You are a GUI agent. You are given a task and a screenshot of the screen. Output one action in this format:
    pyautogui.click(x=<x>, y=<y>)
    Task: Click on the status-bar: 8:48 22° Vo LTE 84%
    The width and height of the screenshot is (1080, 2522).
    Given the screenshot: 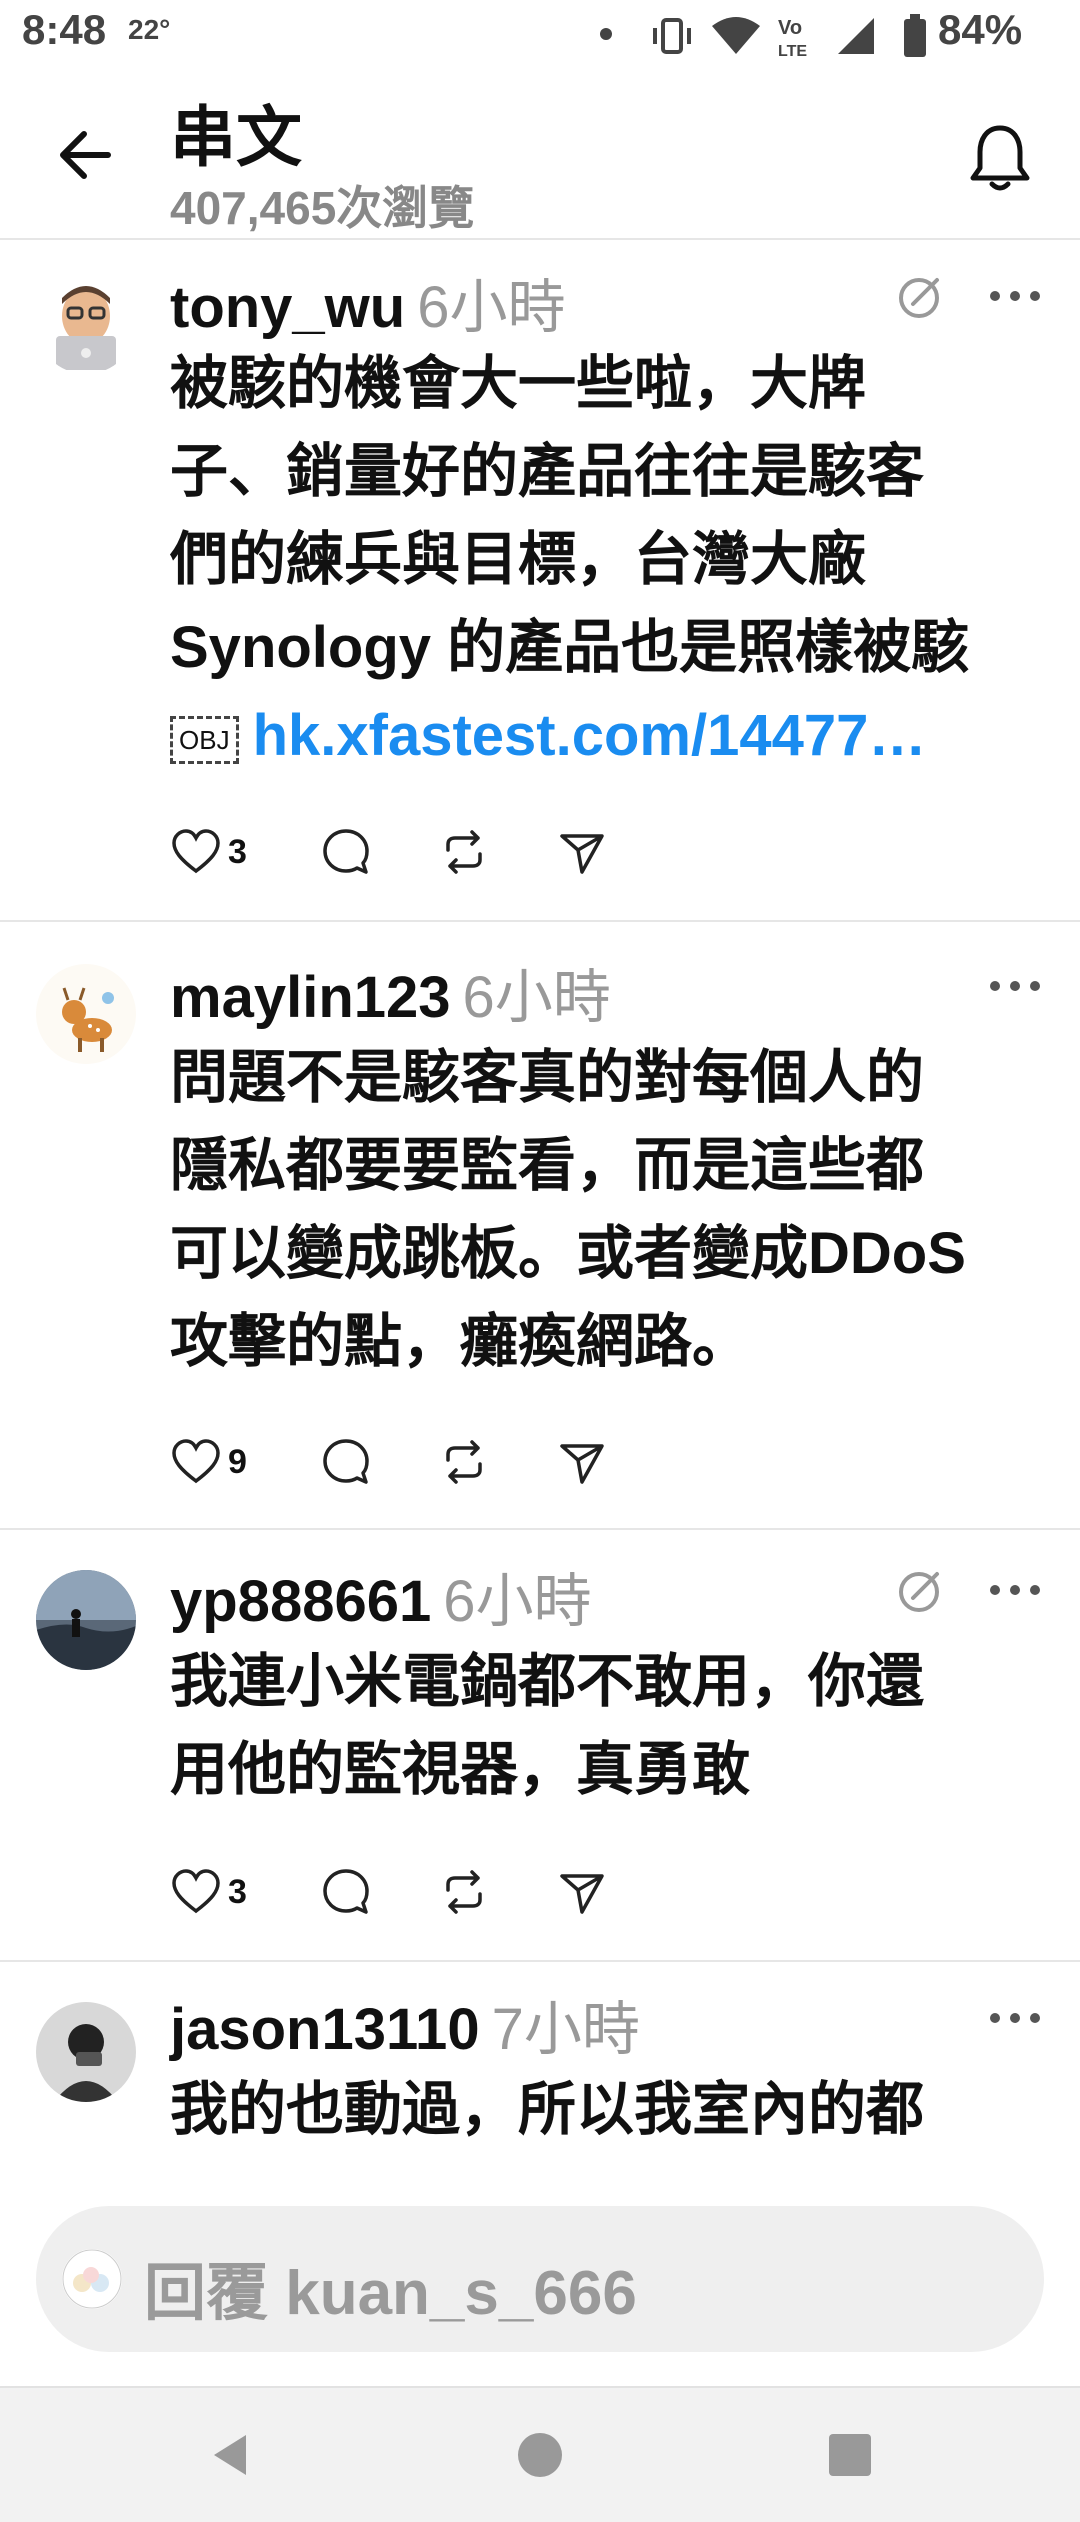 What is the action you would take?
    pyautogui.click(x=540, y=35)
    